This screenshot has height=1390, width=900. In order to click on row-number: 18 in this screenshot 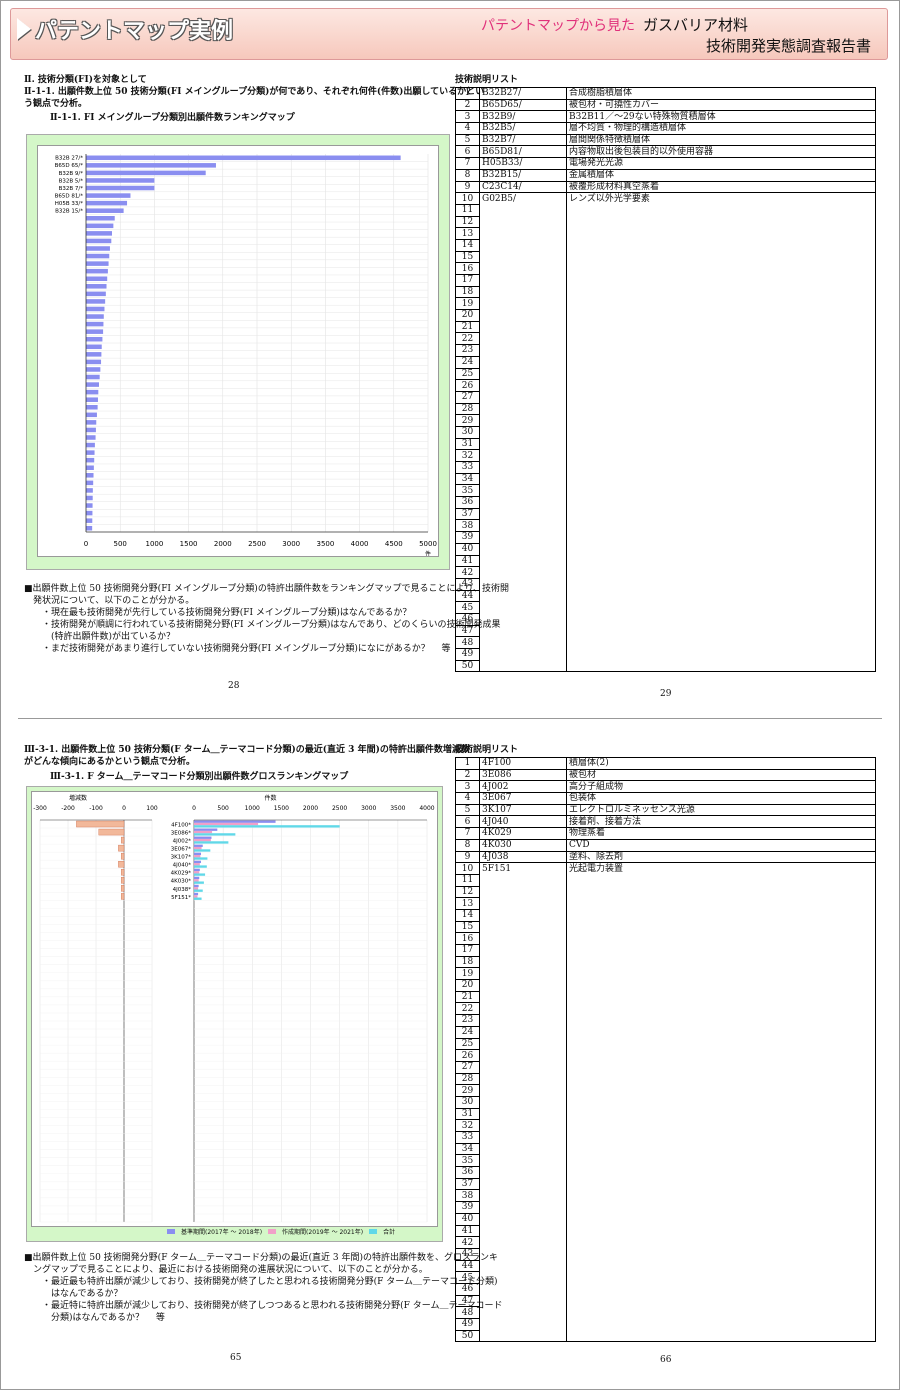, I will do `click(467, 961)`.